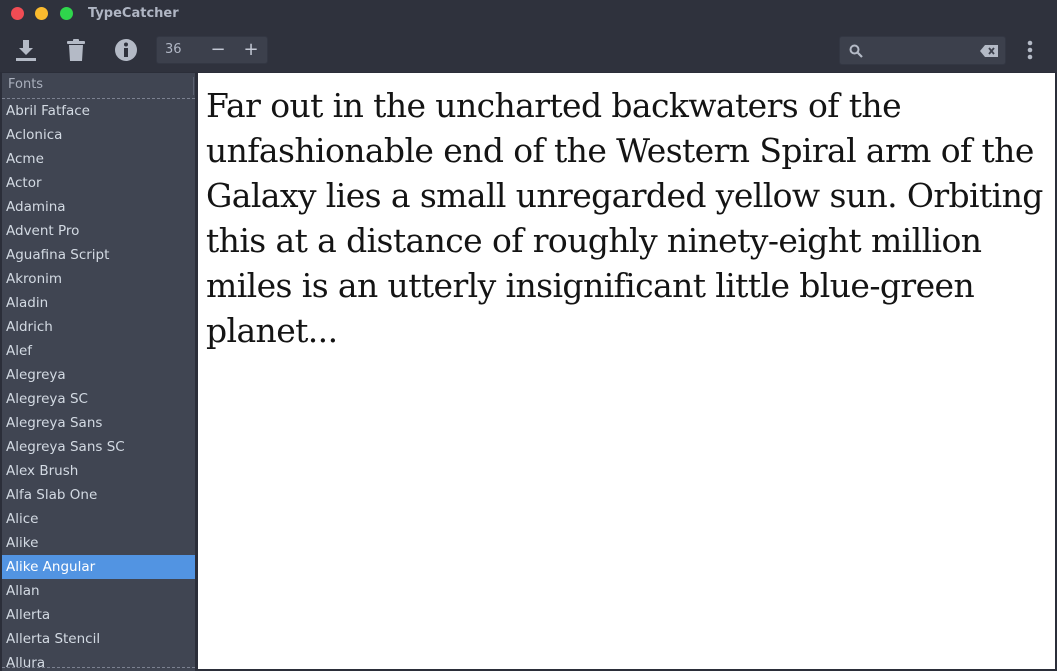 The height and width of the screenshot is (671, 1057). What do you see at coordinates (98, 327) in the screenshot?
I see `font-list-item: Aldrich` at bounding box center [98, 327].